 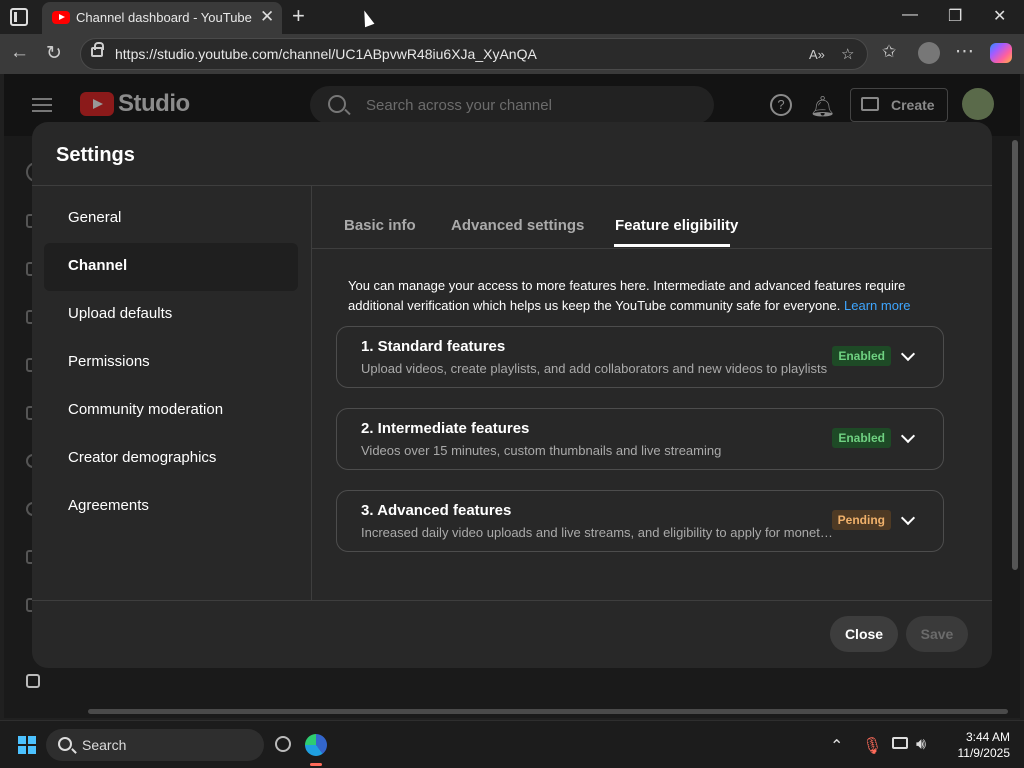 I want to click on menu-icon, so click(x=42, y=99).